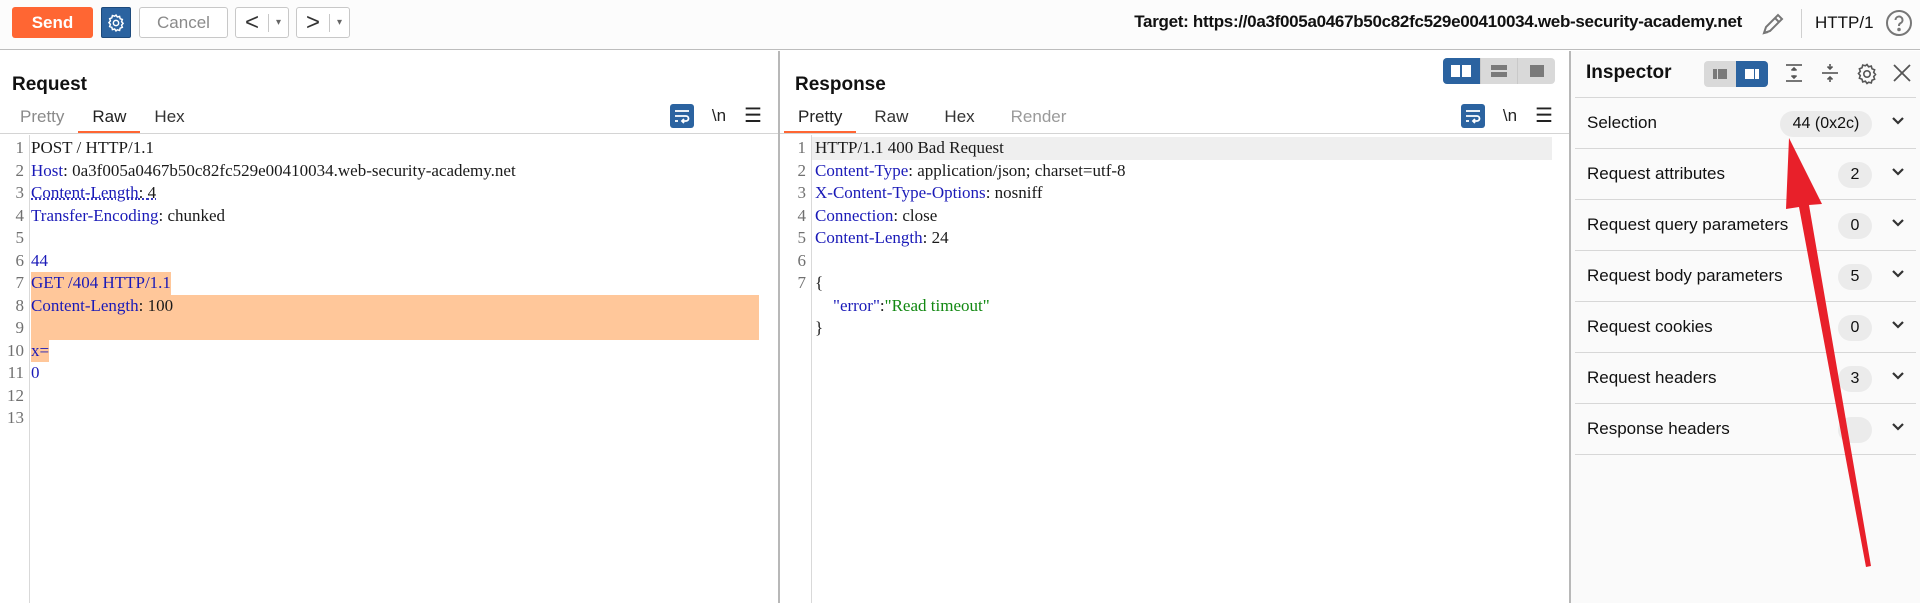  I want to click on header-name: POST / HTTP/1.1, so click(92, 147).